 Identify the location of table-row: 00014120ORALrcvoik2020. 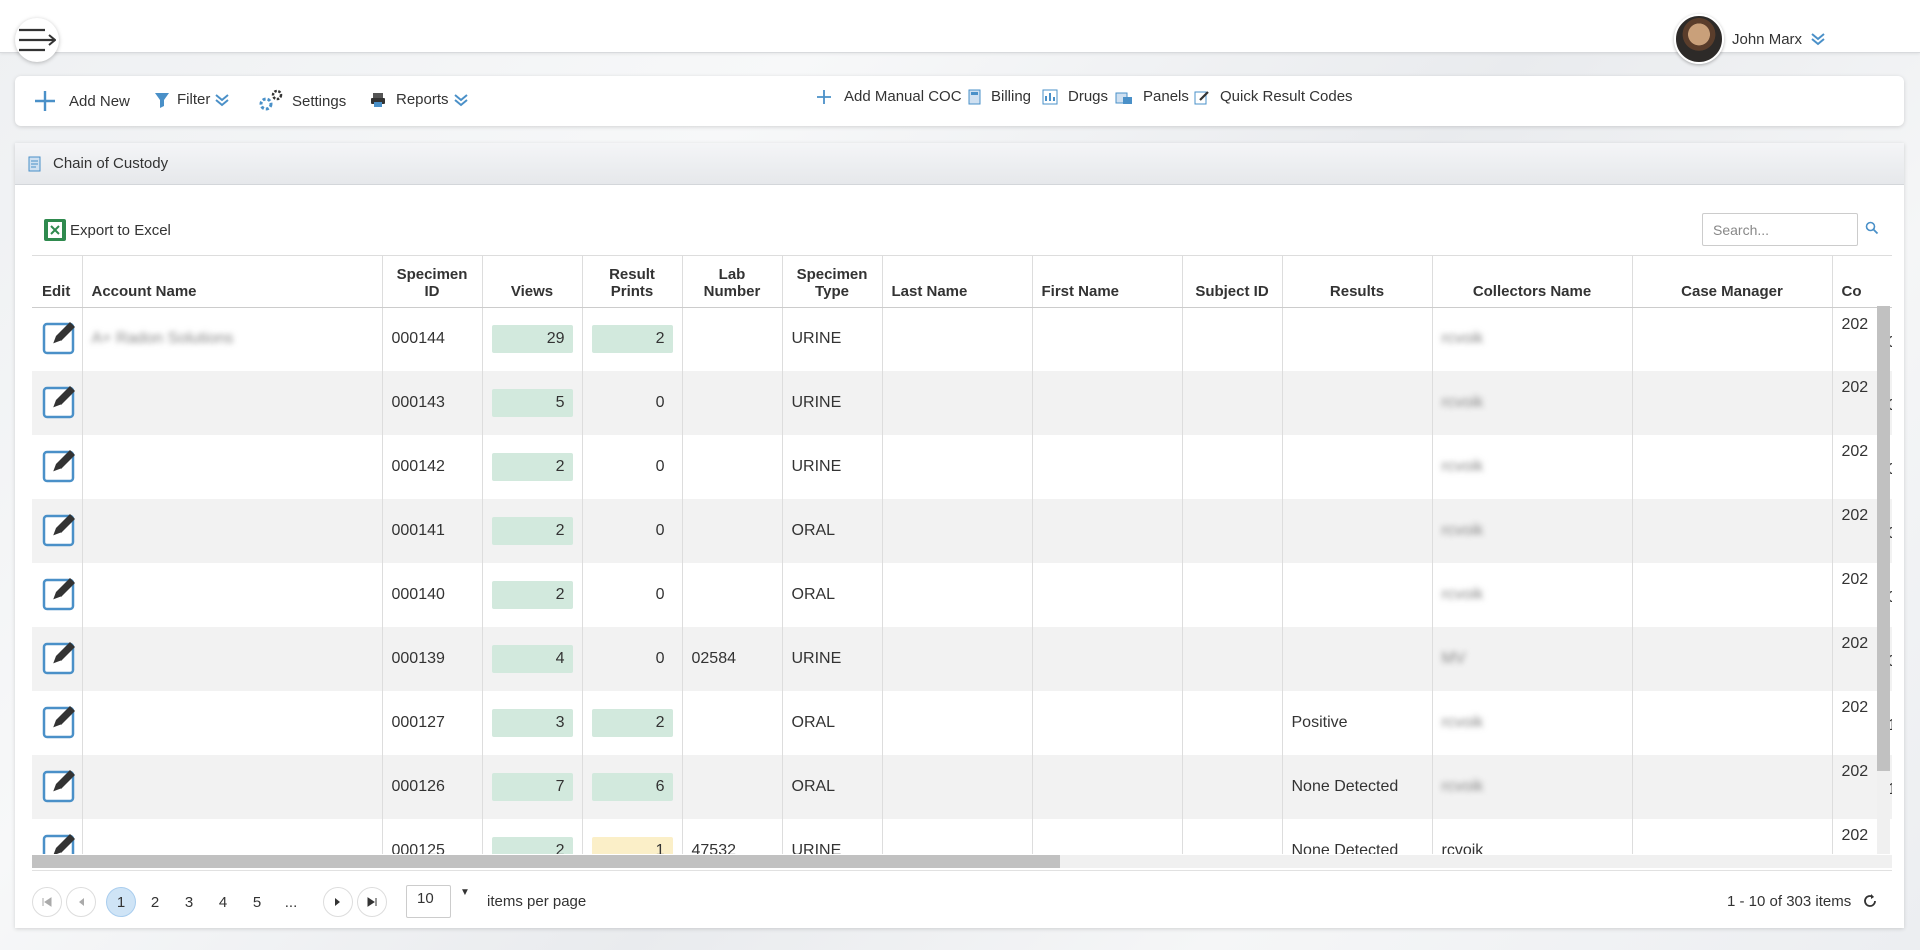
(962, 531).